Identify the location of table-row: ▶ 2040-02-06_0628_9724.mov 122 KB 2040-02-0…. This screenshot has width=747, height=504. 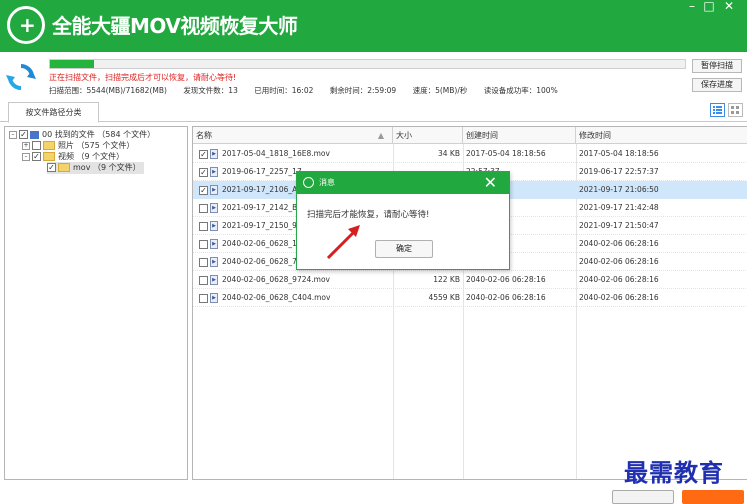
(470, 280).